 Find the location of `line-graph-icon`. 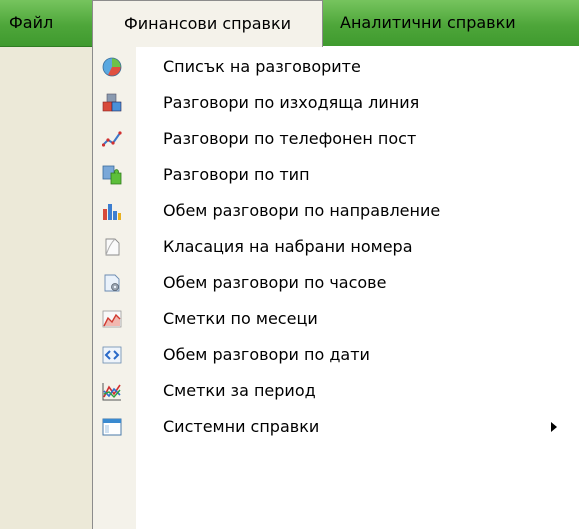

line-graph-icon is located at coordinates (112, 139).